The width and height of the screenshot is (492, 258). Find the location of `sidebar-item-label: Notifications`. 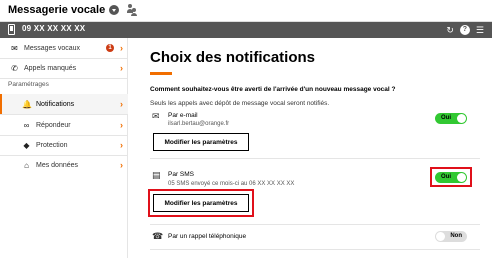

sidebar-item-label: Notifications is located at coordinates (55, 104).